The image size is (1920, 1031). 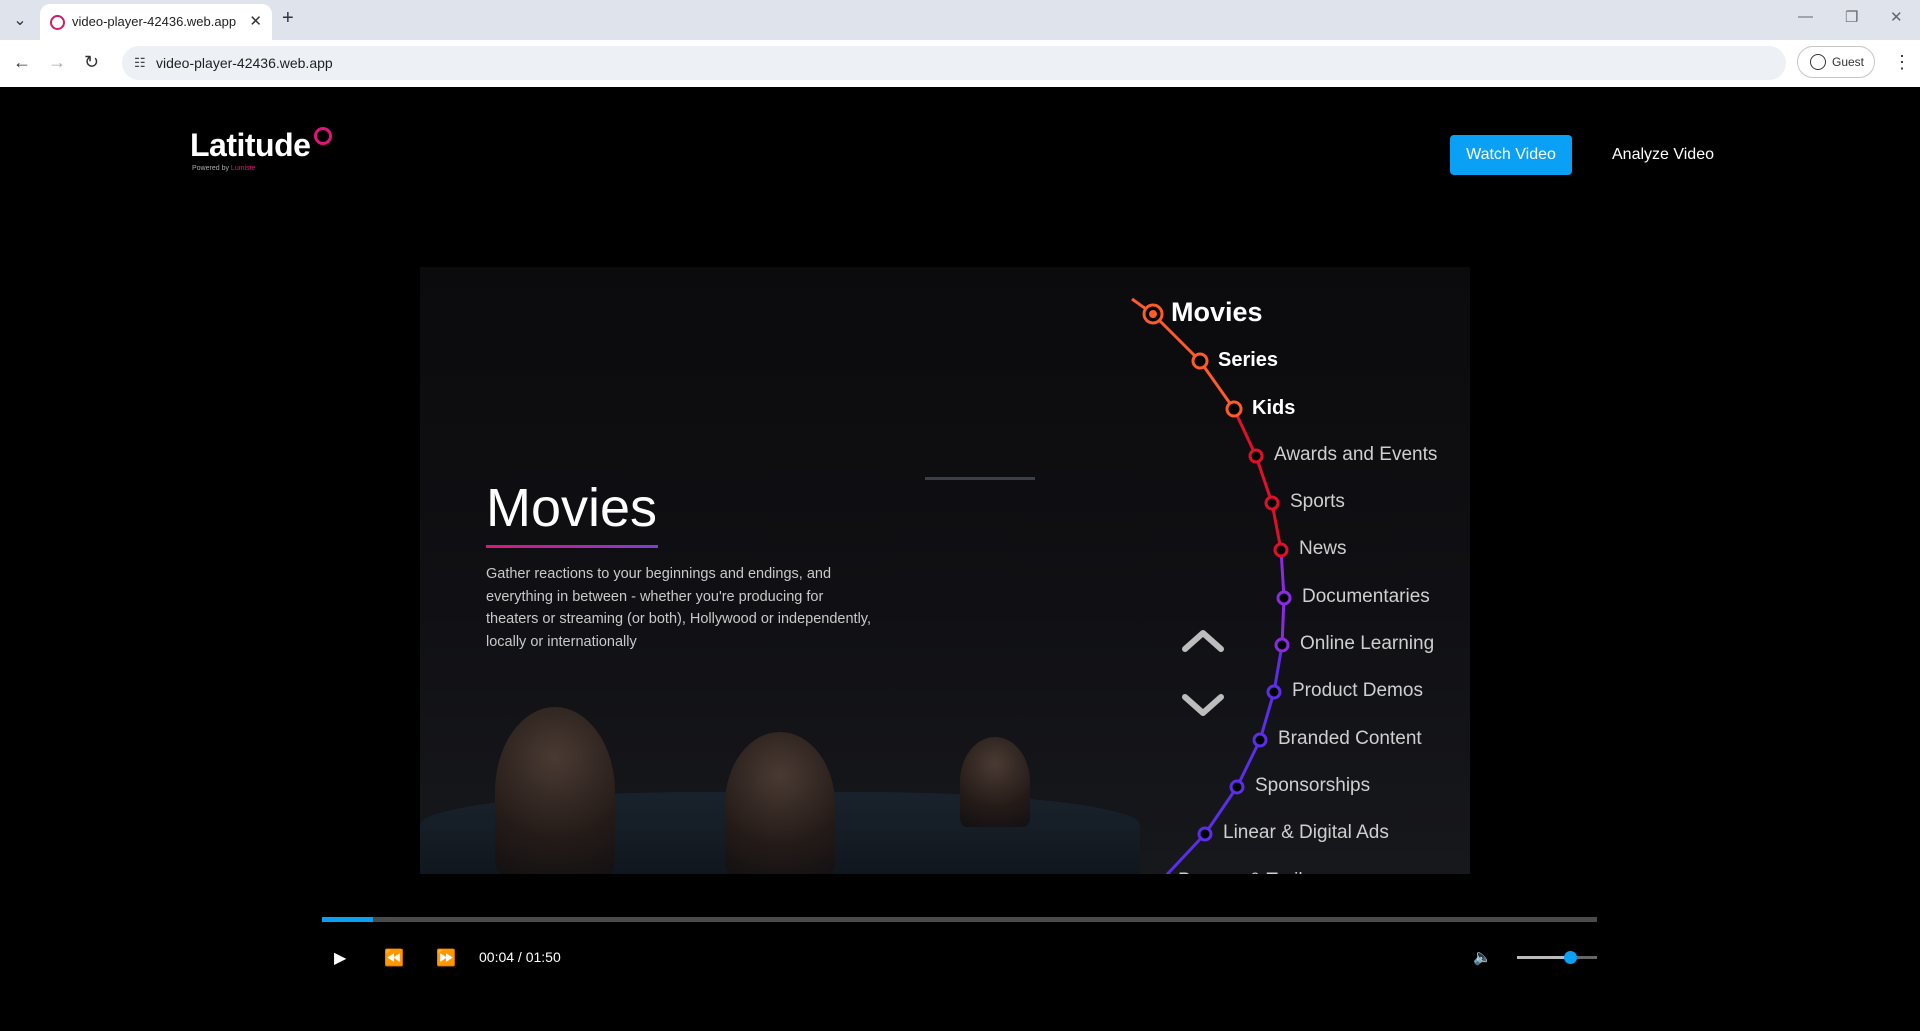 What do you see at coordinates (394, 958) in the screenshot?
I see `rewind-icon: ⏪` at bounding box center [394, 958].